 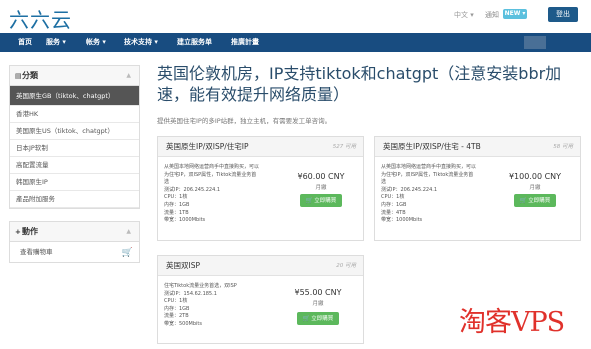 What do you see at coordinates (183, 265) in the screenshot?
I see `product-name: 英国双ISP` at bounding box center [183, 265].